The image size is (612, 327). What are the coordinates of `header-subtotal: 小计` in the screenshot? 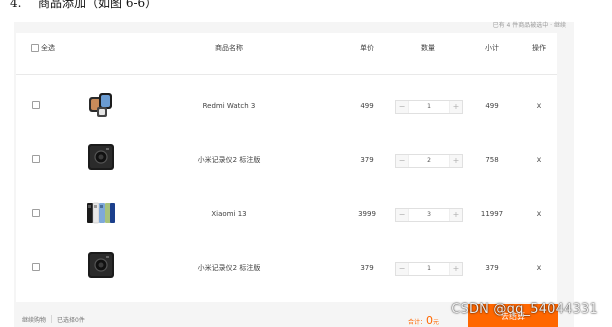 It's located at (492, 48).